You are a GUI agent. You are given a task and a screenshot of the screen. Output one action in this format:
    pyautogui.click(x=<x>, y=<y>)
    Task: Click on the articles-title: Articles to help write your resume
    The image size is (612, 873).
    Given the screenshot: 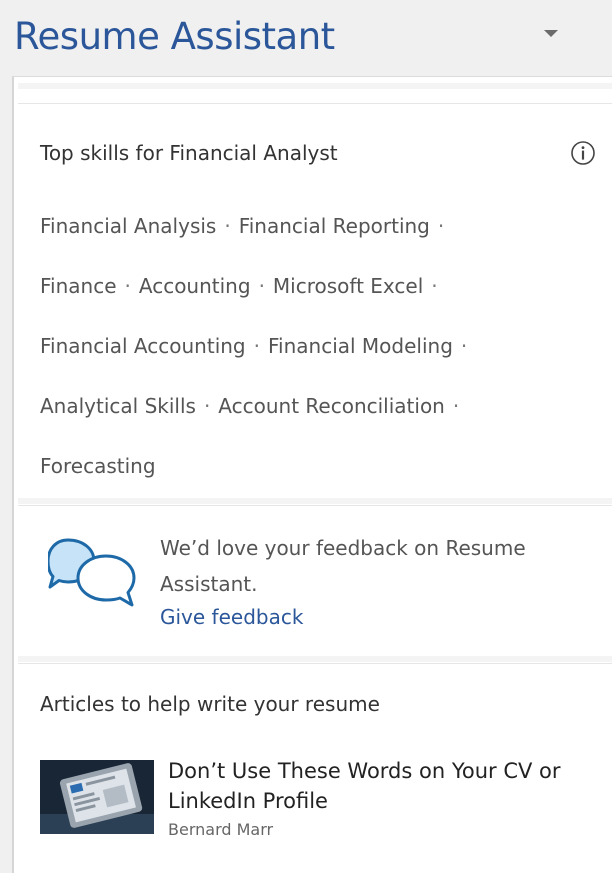 What is the action you would take?
    pyautogui.click(x=210, y=704)
    